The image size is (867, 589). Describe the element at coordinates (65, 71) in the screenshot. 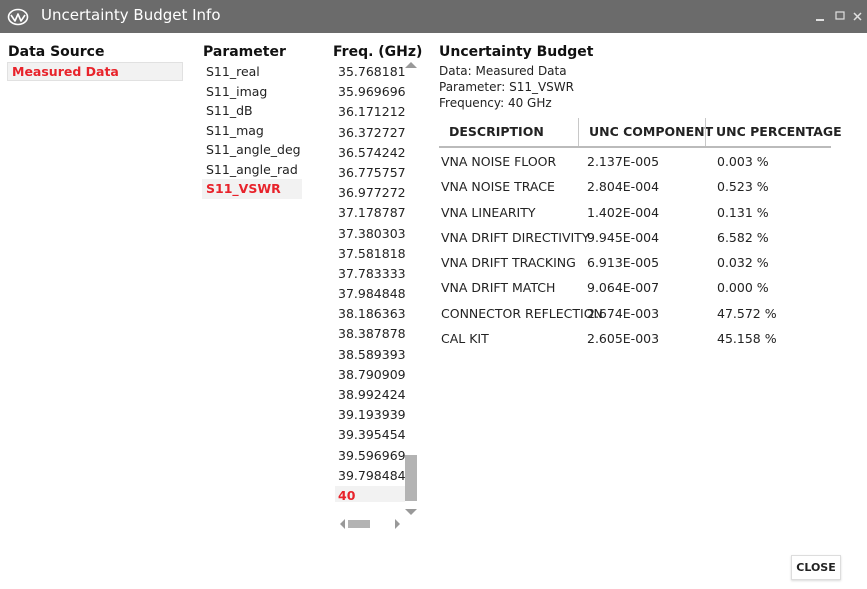

I see `data-source-label: Measured Data` at that location.